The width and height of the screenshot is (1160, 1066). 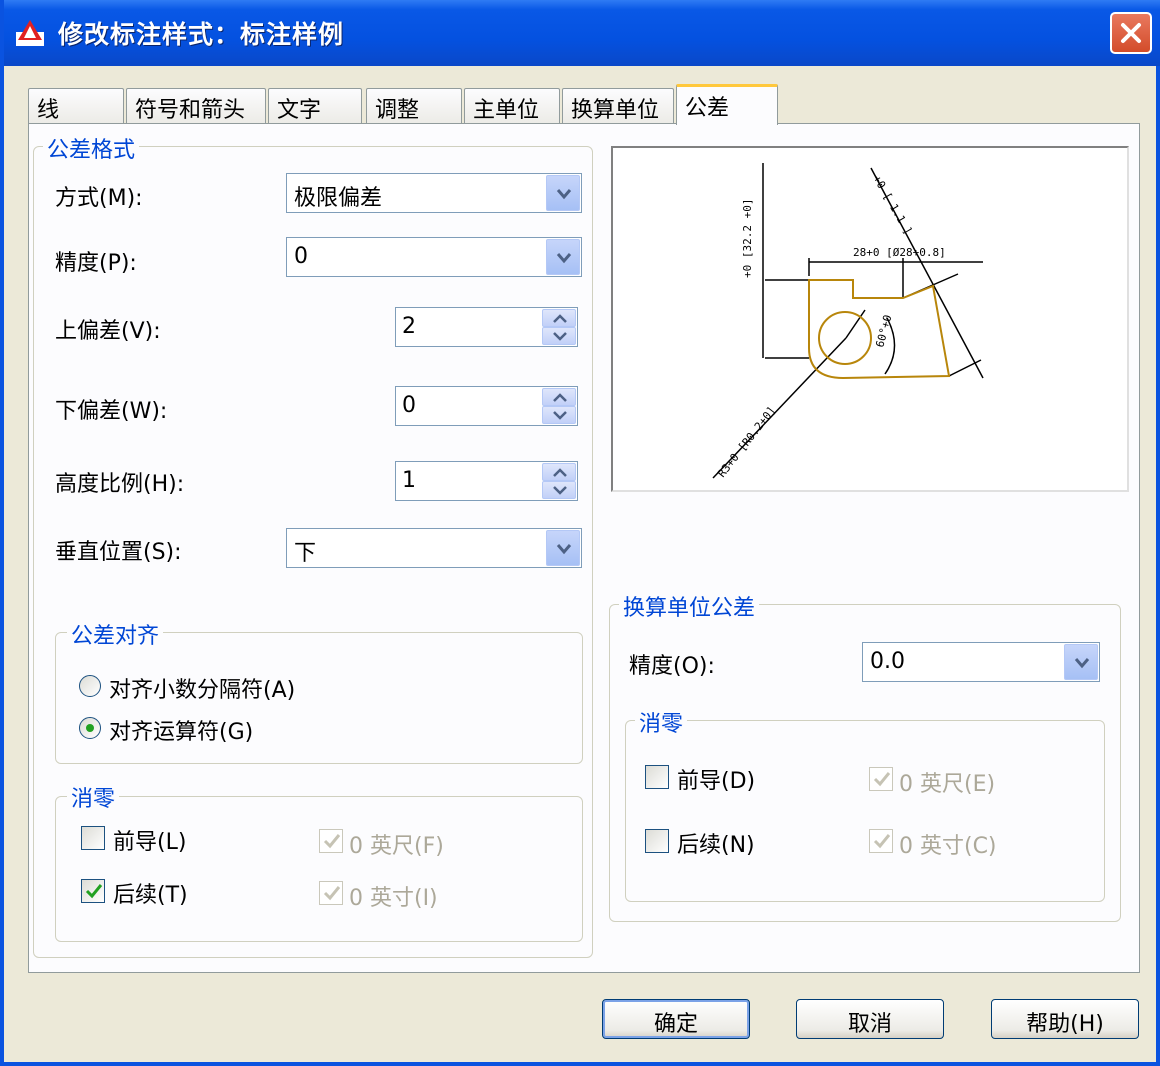 I want to click on method-dropdown-button, so click(x=563, y=193).